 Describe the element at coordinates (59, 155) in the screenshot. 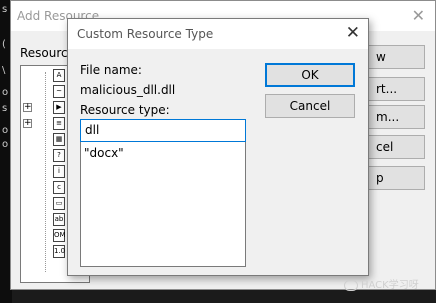

I see `html-icon: ?` at that location.